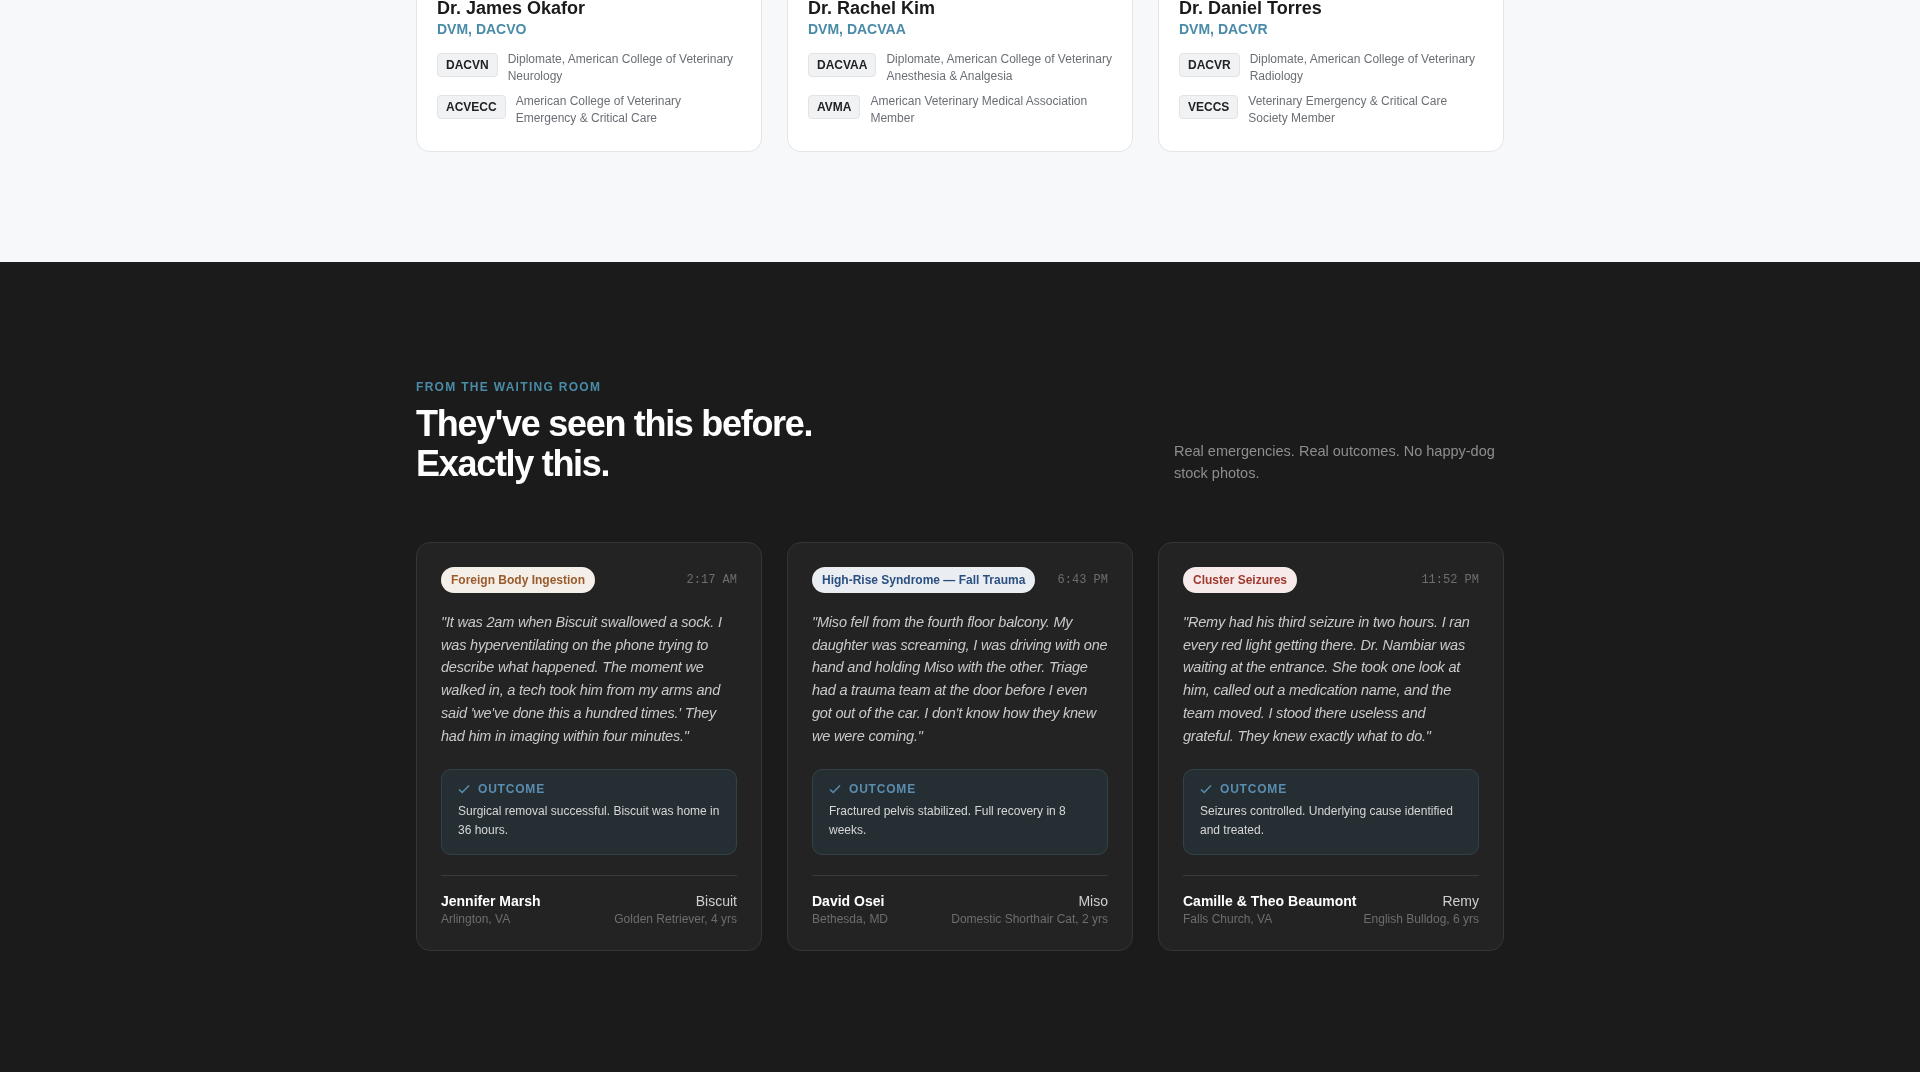  Describe the element at coordinates (1251, 8) in the screenshot. I see `doctor-name: Dr. Daniel Torres` at that location.